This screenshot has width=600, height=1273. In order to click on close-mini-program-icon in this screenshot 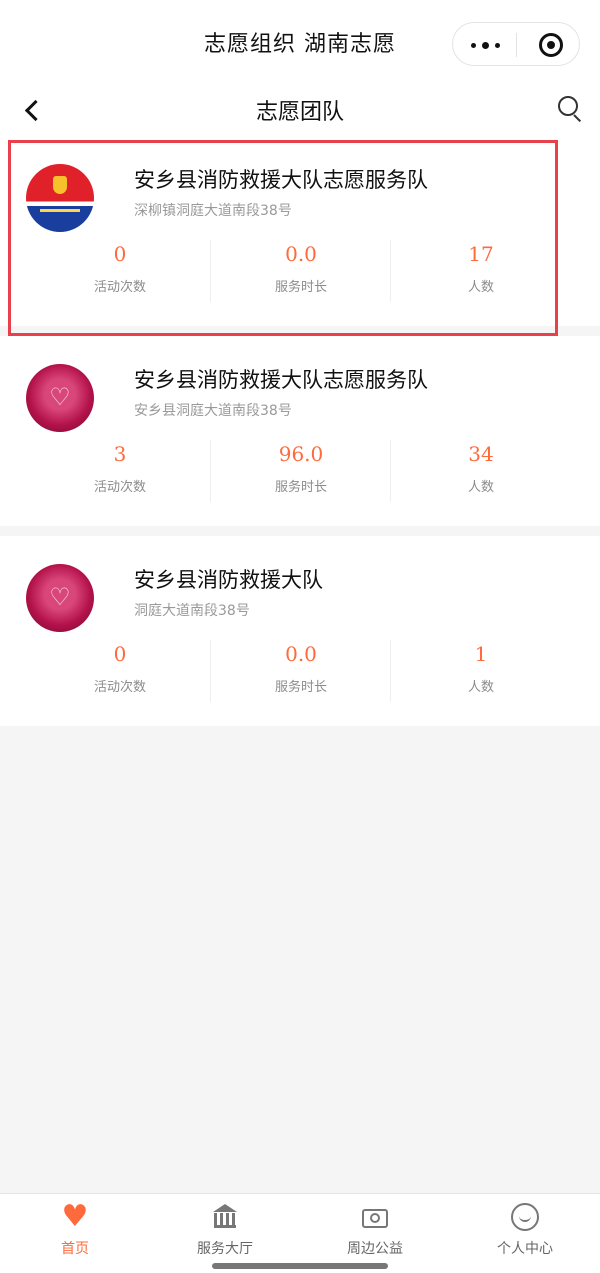, I will do `click(551, 45)`.